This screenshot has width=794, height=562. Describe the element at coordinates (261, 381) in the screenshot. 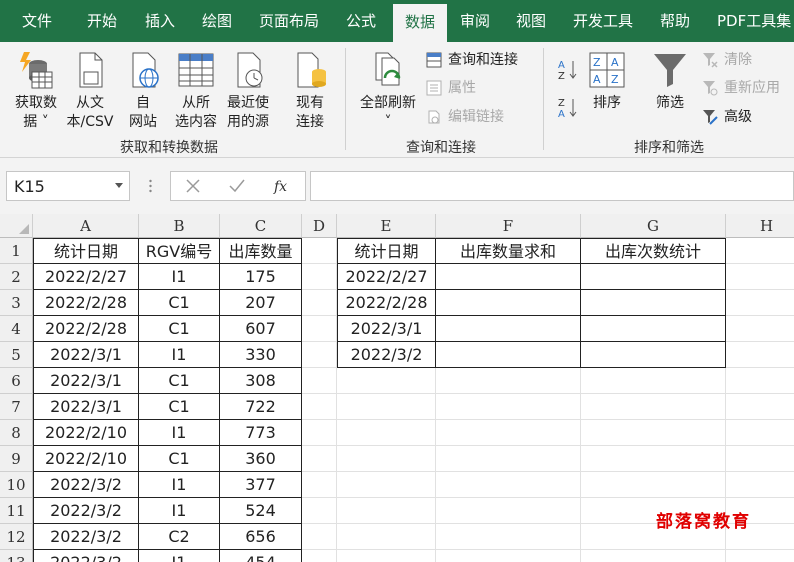

I see `cell-C6: 308` at that location.